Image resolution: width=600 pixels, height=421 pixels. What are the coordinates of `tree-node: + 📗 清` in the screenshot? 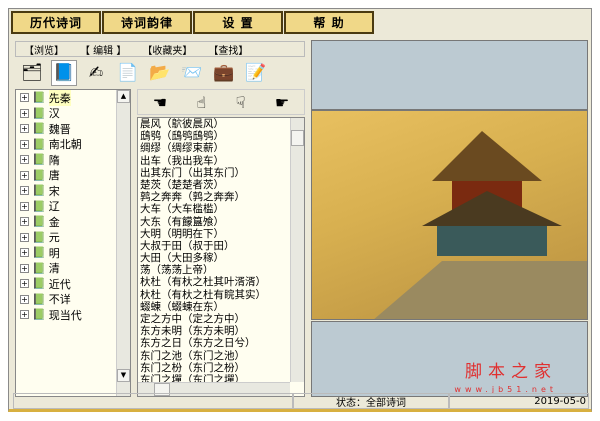 It's located at (73, 269).